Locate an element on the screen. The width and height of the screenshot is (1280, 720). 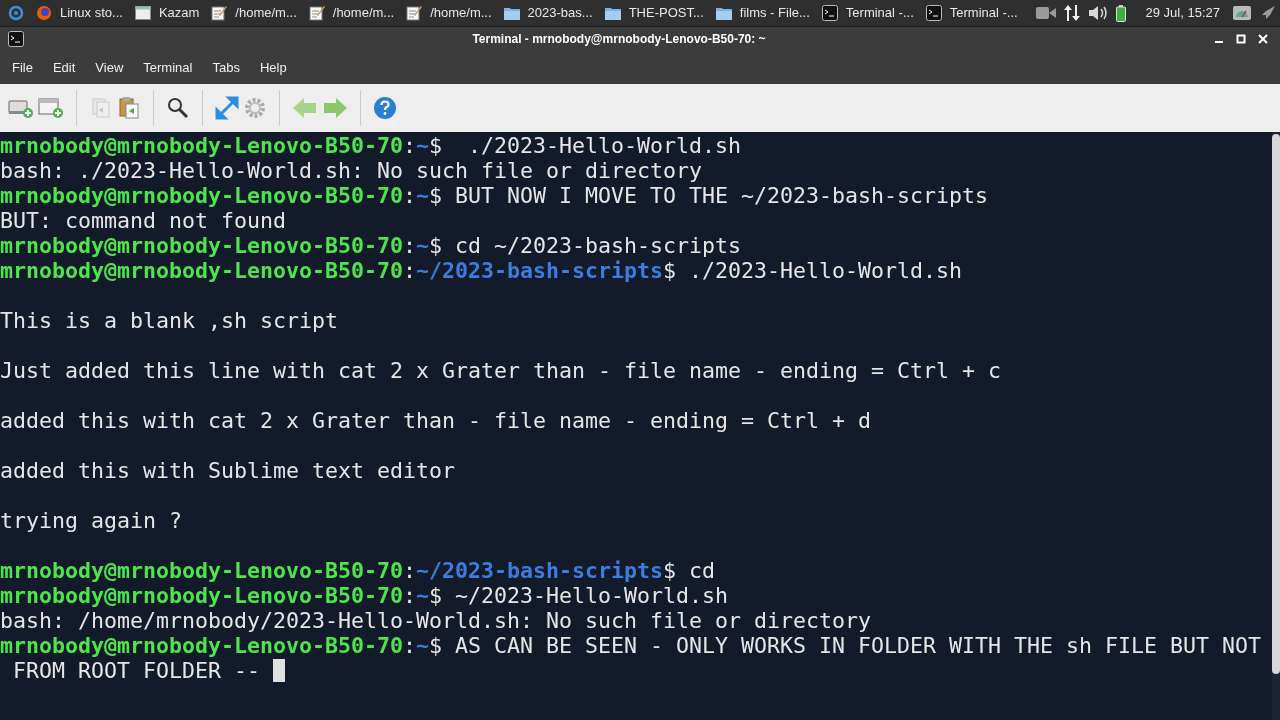
menu-item: View is located at coordinates (109, 67).